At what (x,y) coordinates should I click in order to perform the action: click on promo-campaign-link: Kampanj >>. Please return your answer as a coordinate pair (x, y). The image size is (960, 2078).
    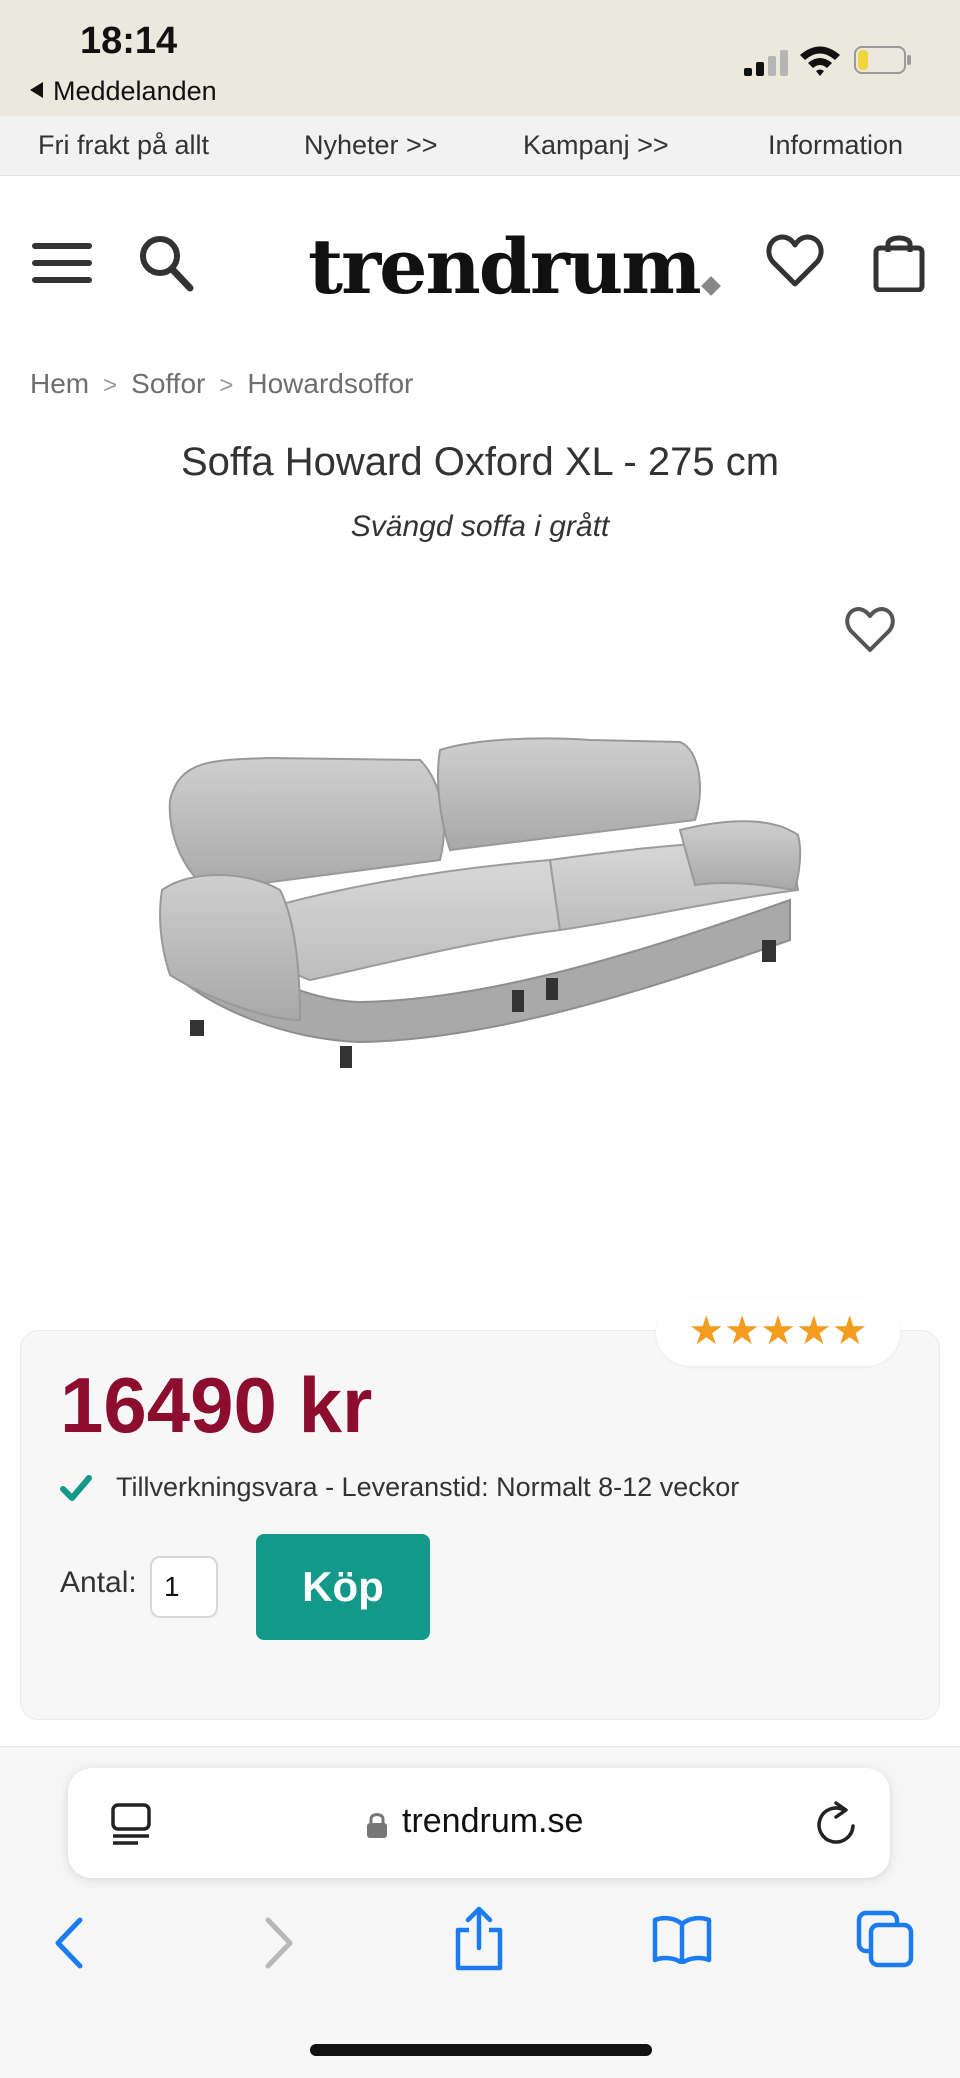
    Looking at the image, I should click on (596, 145).